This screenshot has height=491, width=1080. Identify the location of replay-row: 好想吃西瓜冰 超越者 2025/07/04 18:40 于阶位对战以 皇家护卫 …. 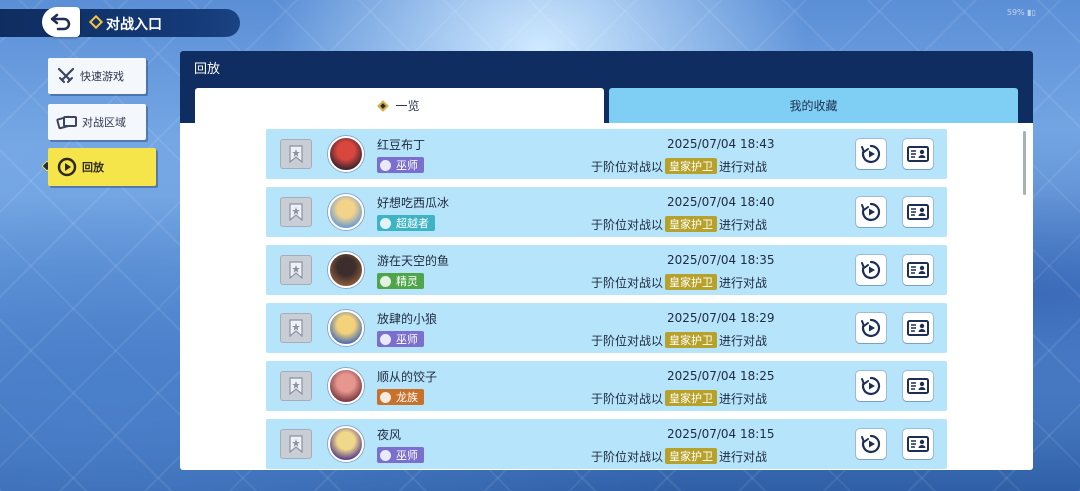
(606, 212).